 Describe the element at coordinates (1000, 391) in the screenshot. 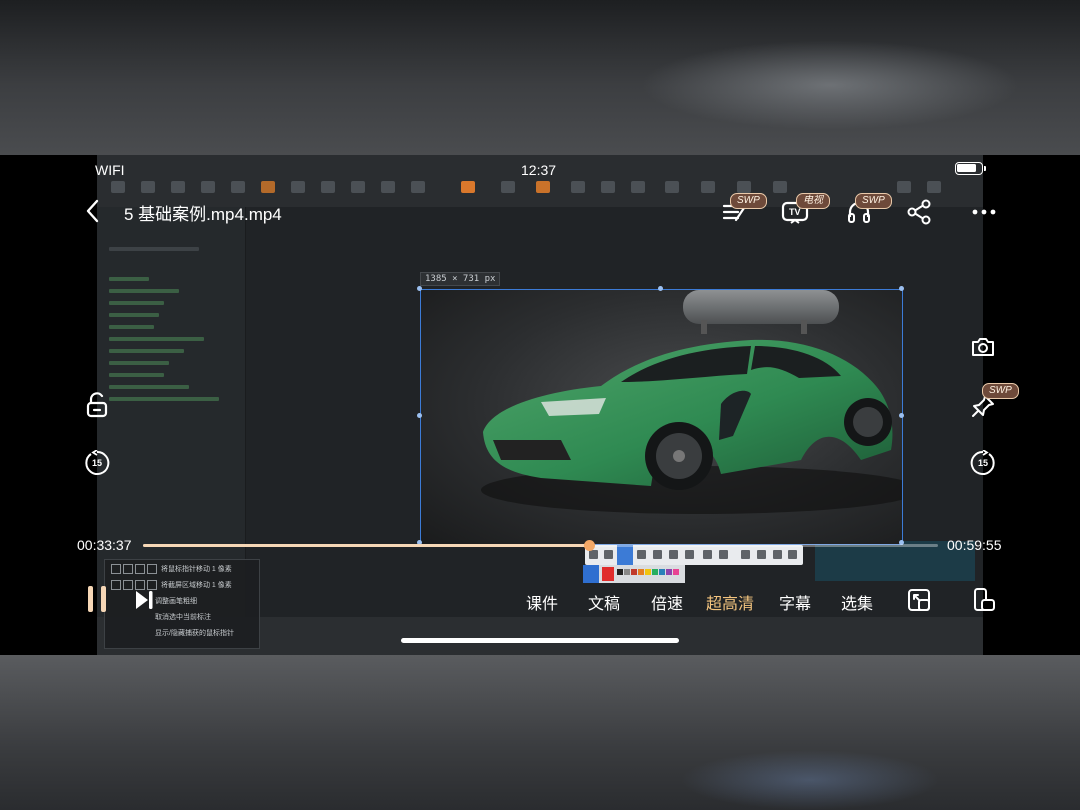

I see `pin-badge: SWP` at that location.